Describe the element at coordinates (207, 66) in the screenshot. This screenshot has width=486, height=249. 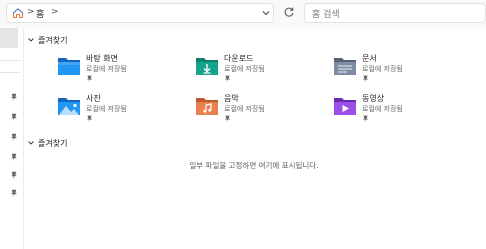
I see `downloads-folder-icon` at that location.